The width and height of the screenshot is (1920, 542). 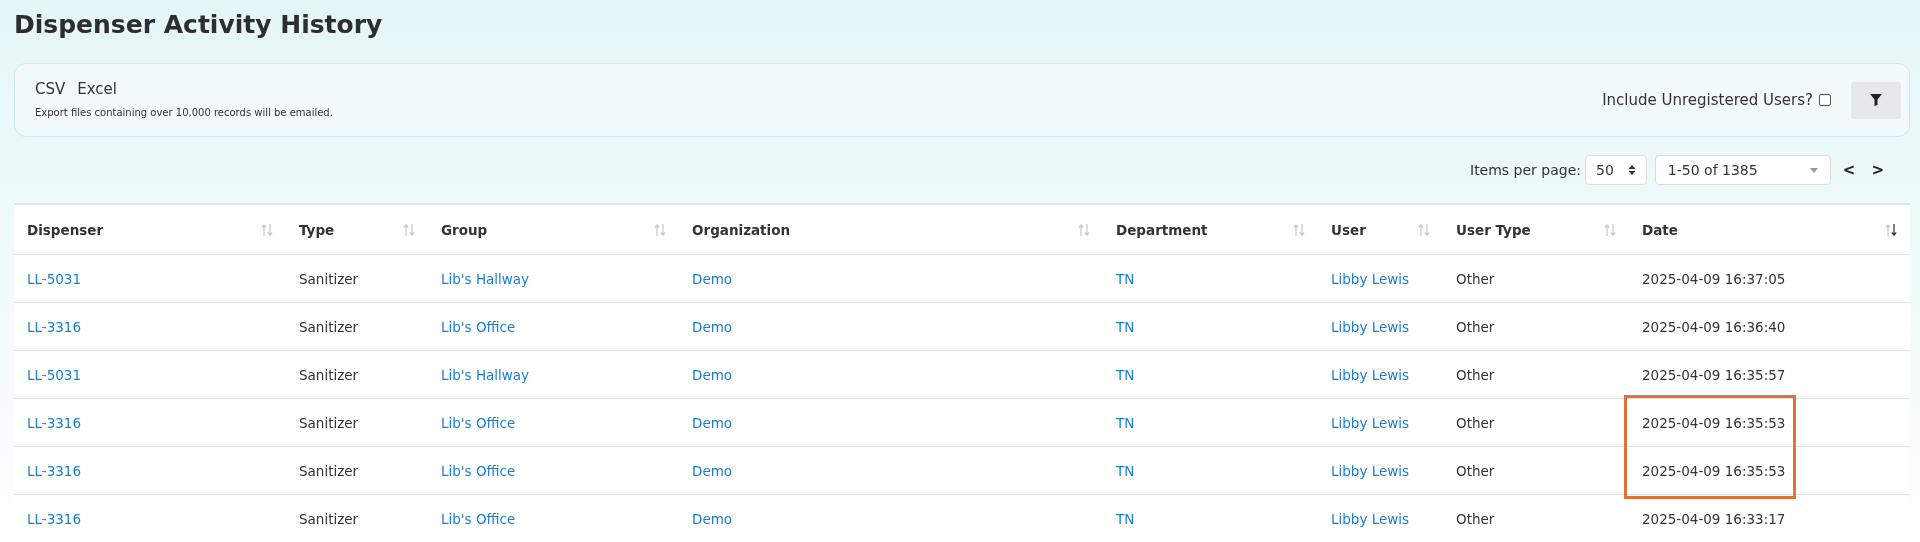 What do you see at coordinates (1525, 170) in the screenshot?
I see `items-per-page-label: Items per page:` at bounding box center [1525, 170].